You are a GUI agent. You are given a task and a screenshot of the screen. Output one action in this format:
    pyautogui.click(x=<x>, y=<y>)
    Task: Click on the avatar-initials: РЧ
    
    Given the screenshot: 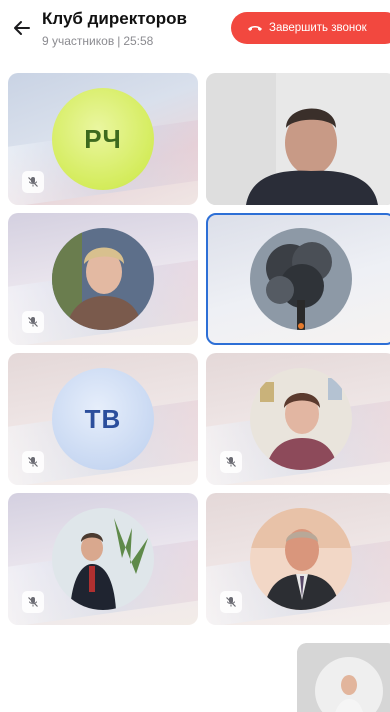 What is the action you would take?
    pyautogui.click(x=103, y=139)
    